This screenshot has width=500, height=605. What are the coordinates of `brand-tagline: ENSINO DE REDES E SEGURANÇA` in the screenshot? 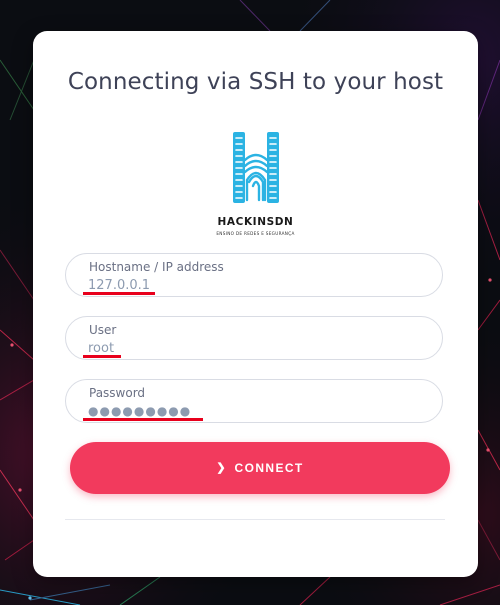 It's located at (255, 233).